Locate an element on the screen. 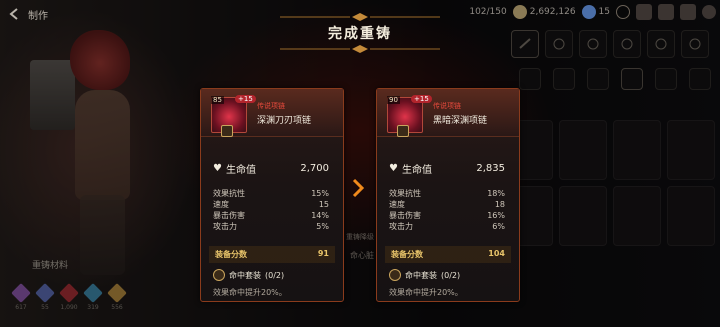 This screenshot has height=327, width=720. top-status-bar: 102/150 2,692,126 15 is located at coordinates (592, 12).